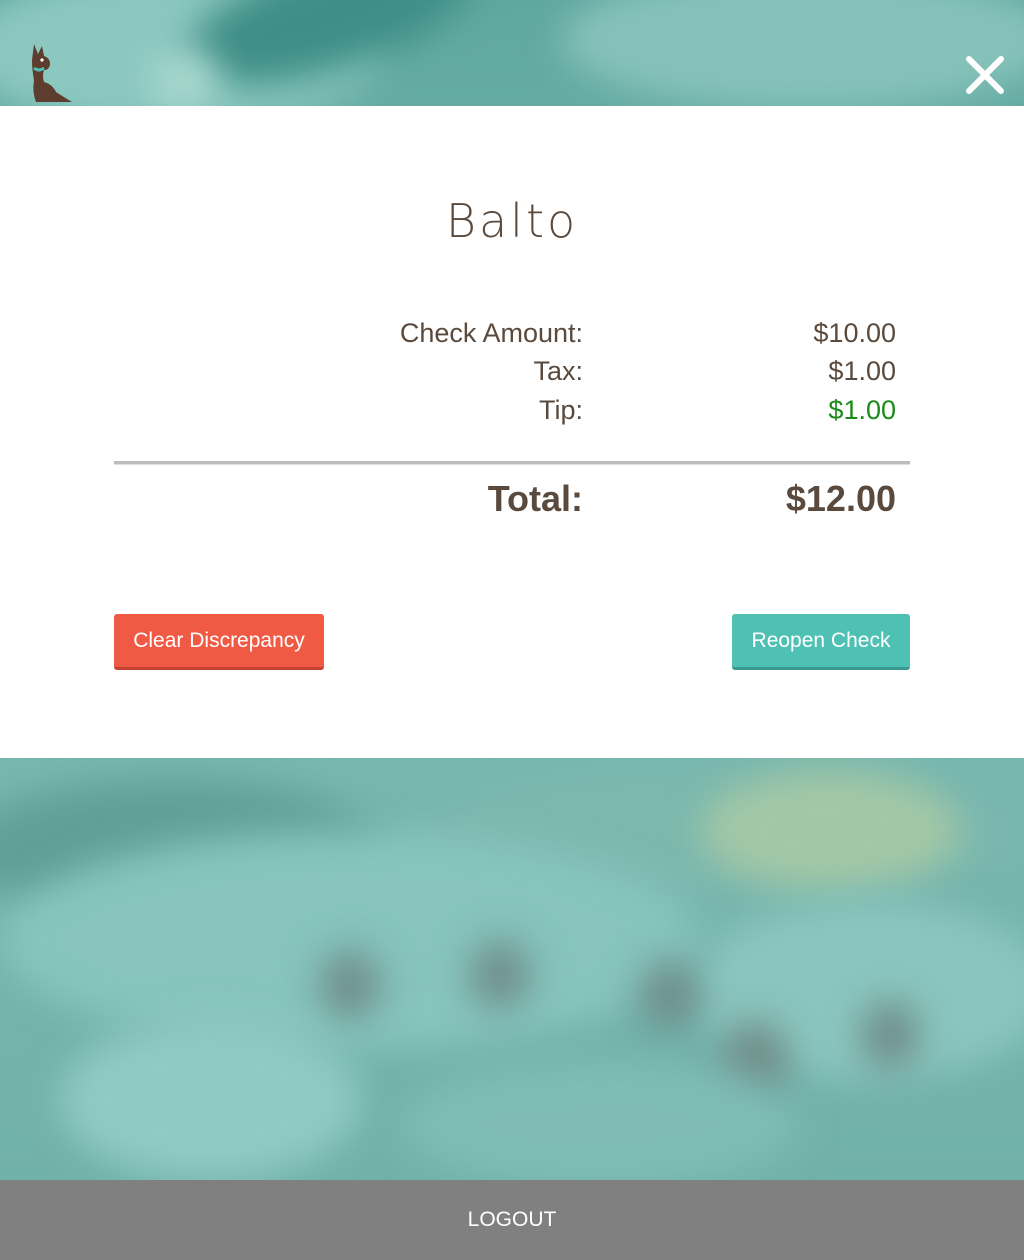  Describe the element at coordinates (491, 333) in the screenshot. I see `check-amount-label: Check Amount:` at that location.